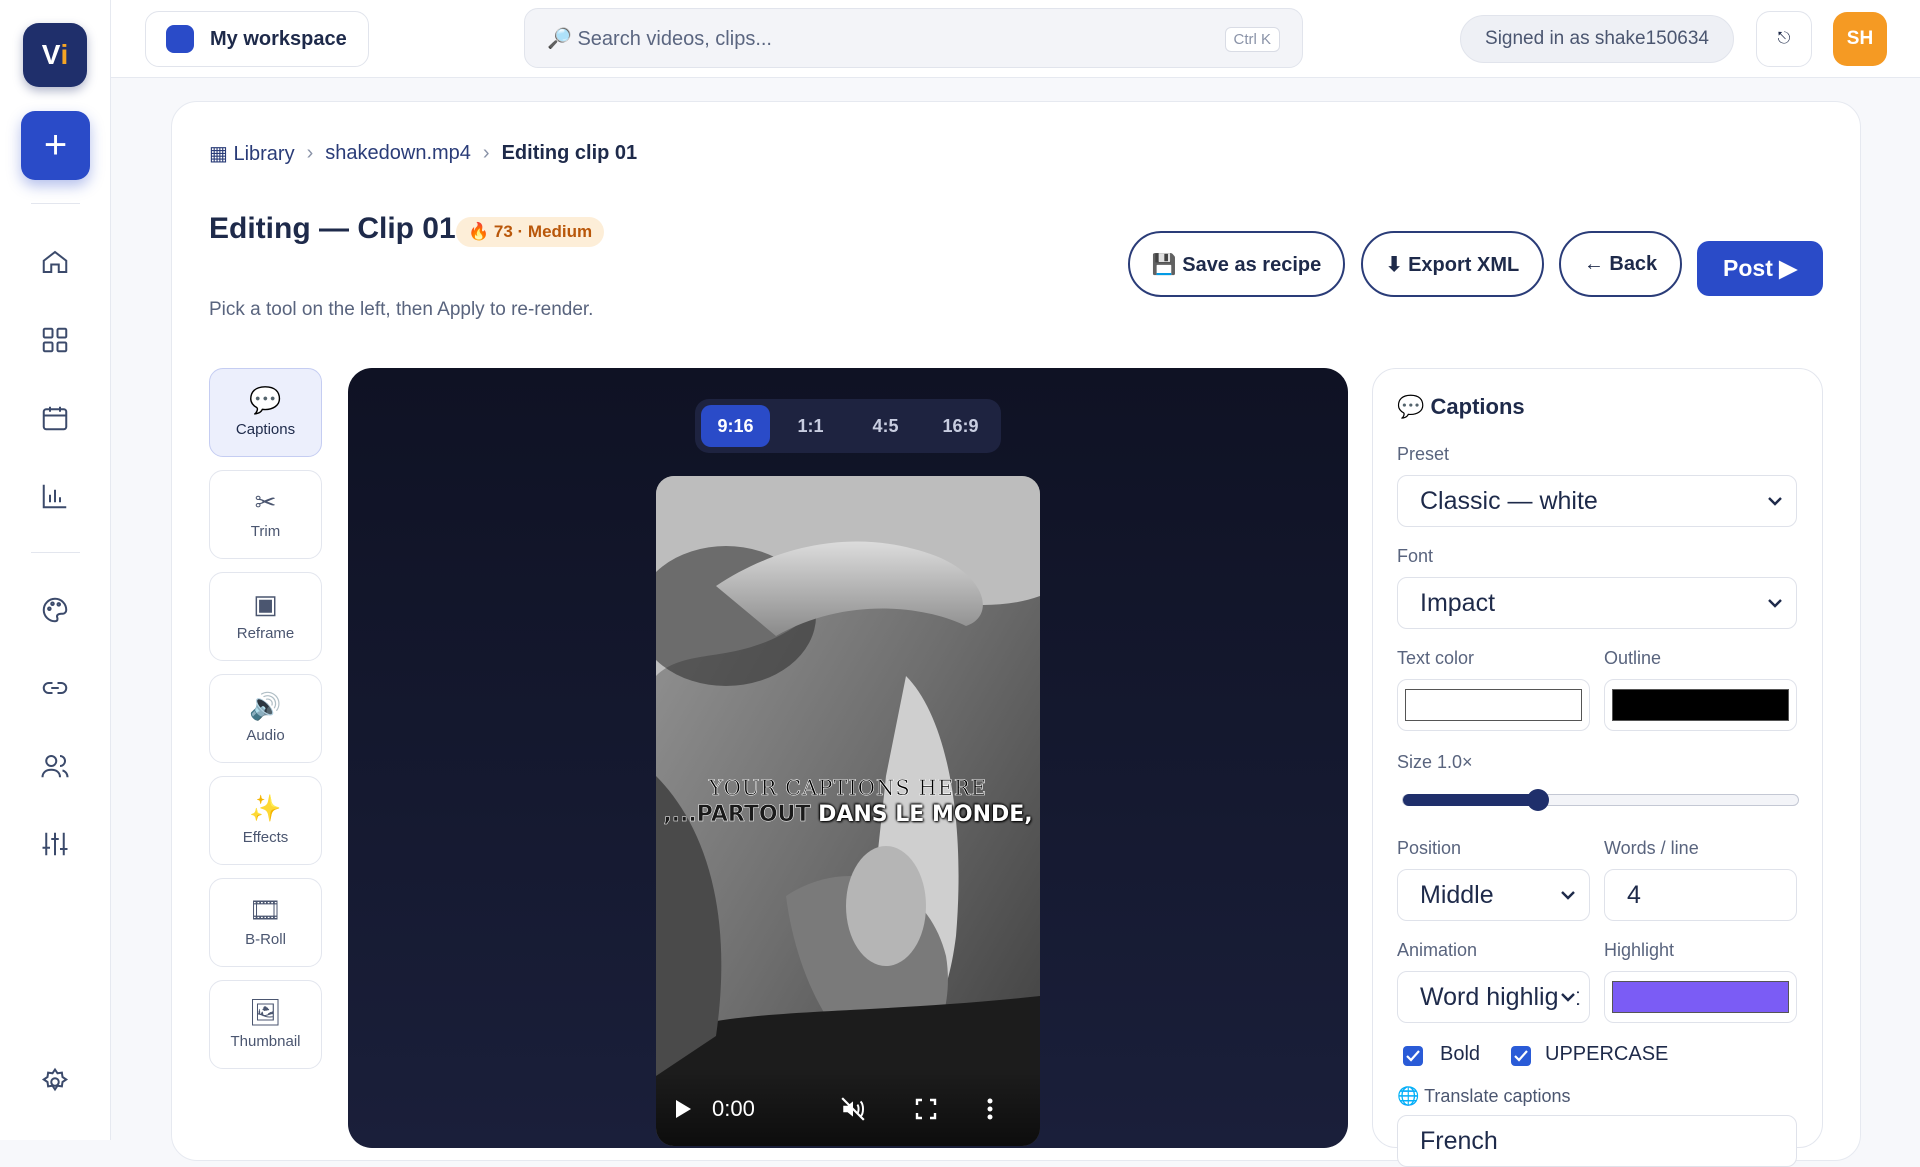  What do you see at coordinates (885, 426) in the screenshot?
I see `ratio-4-5: 4:5` at bounding box center [885, 426].